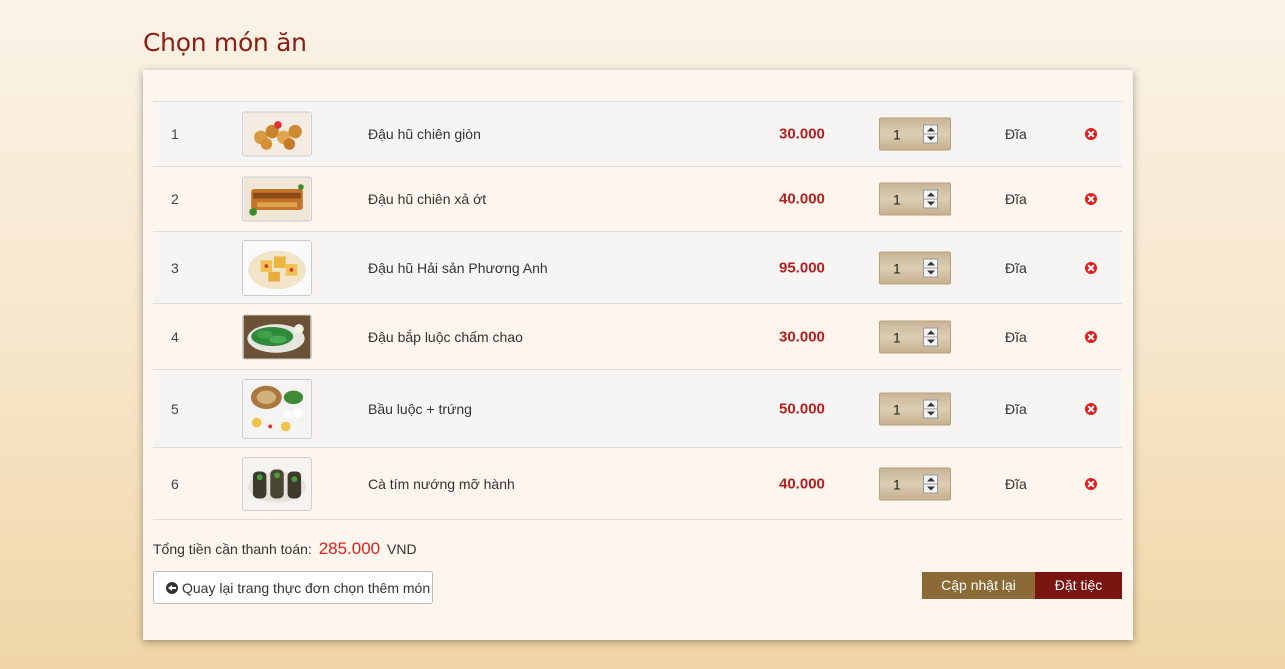  I want to click on seafood-tofu-image, so click(277, 267).